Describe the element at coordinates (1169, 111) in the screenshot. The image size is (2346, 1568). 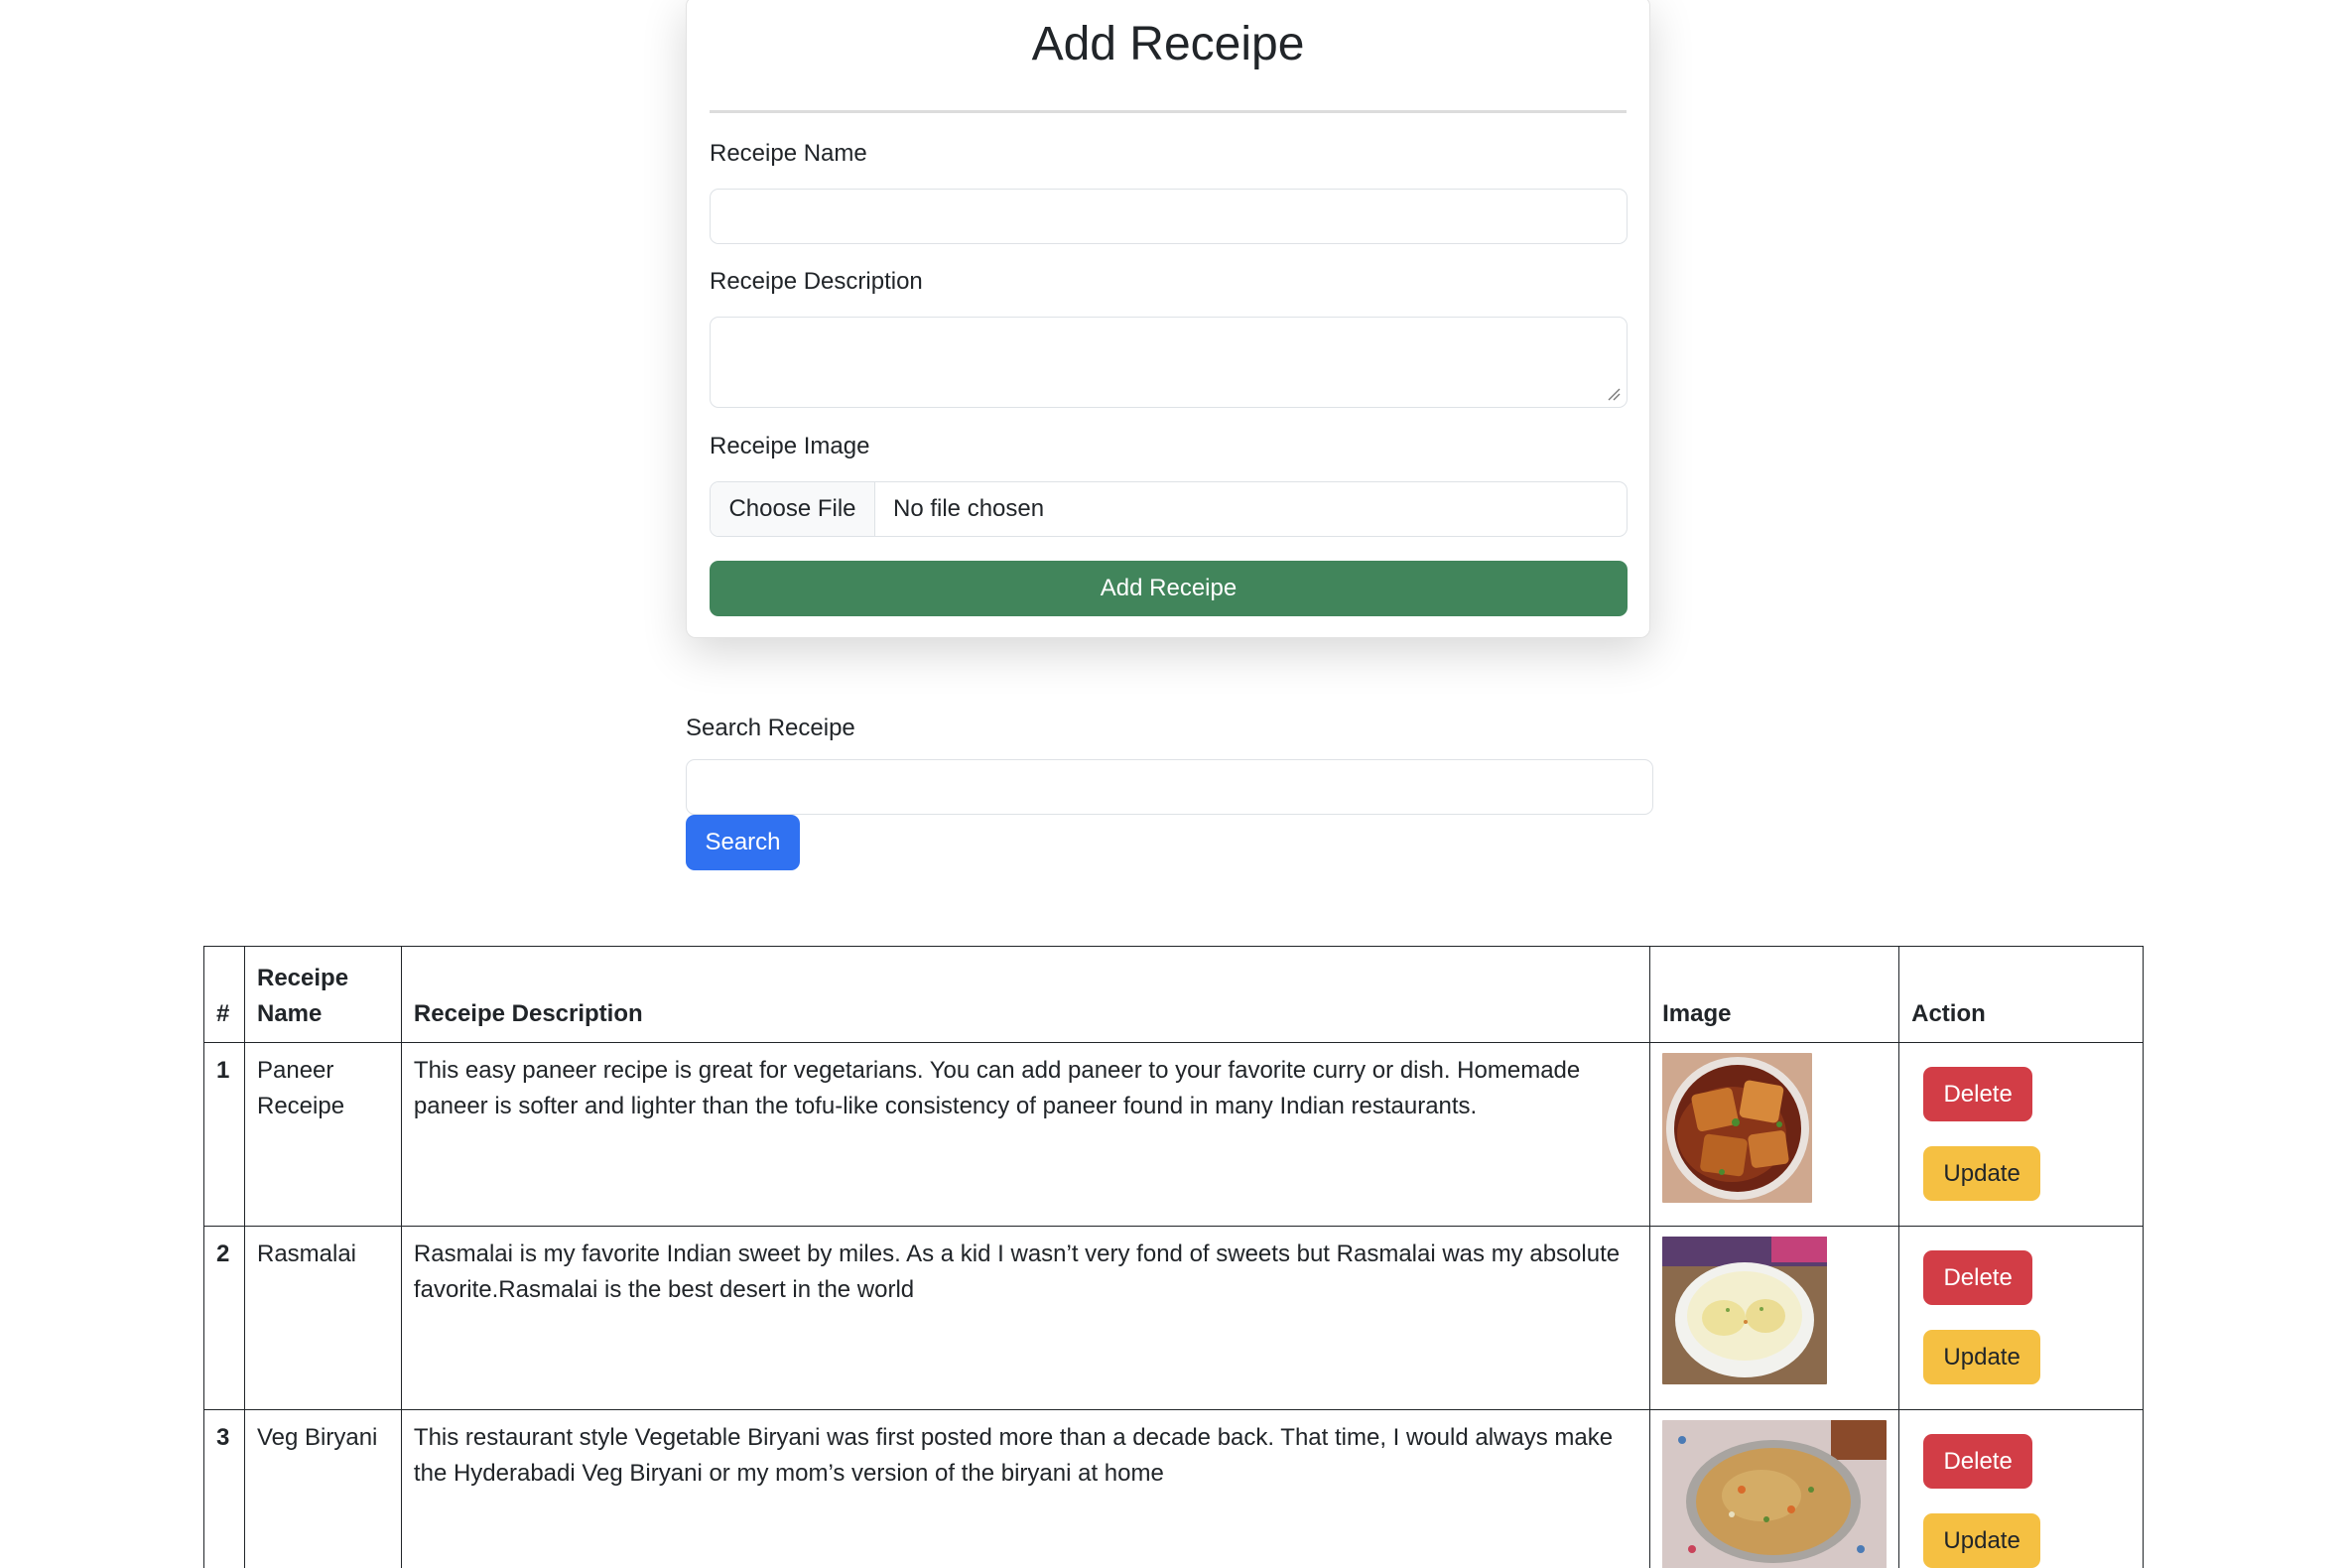
I see `divider` at that location.